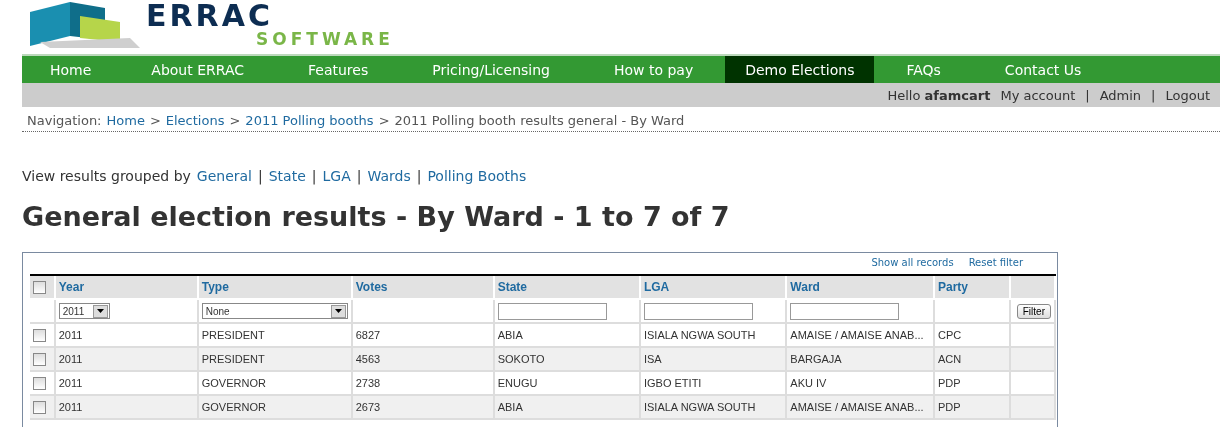  Describe the element at coordinates (389, 176) in the screenshot. I see `group-by-link: Wards` at that location.